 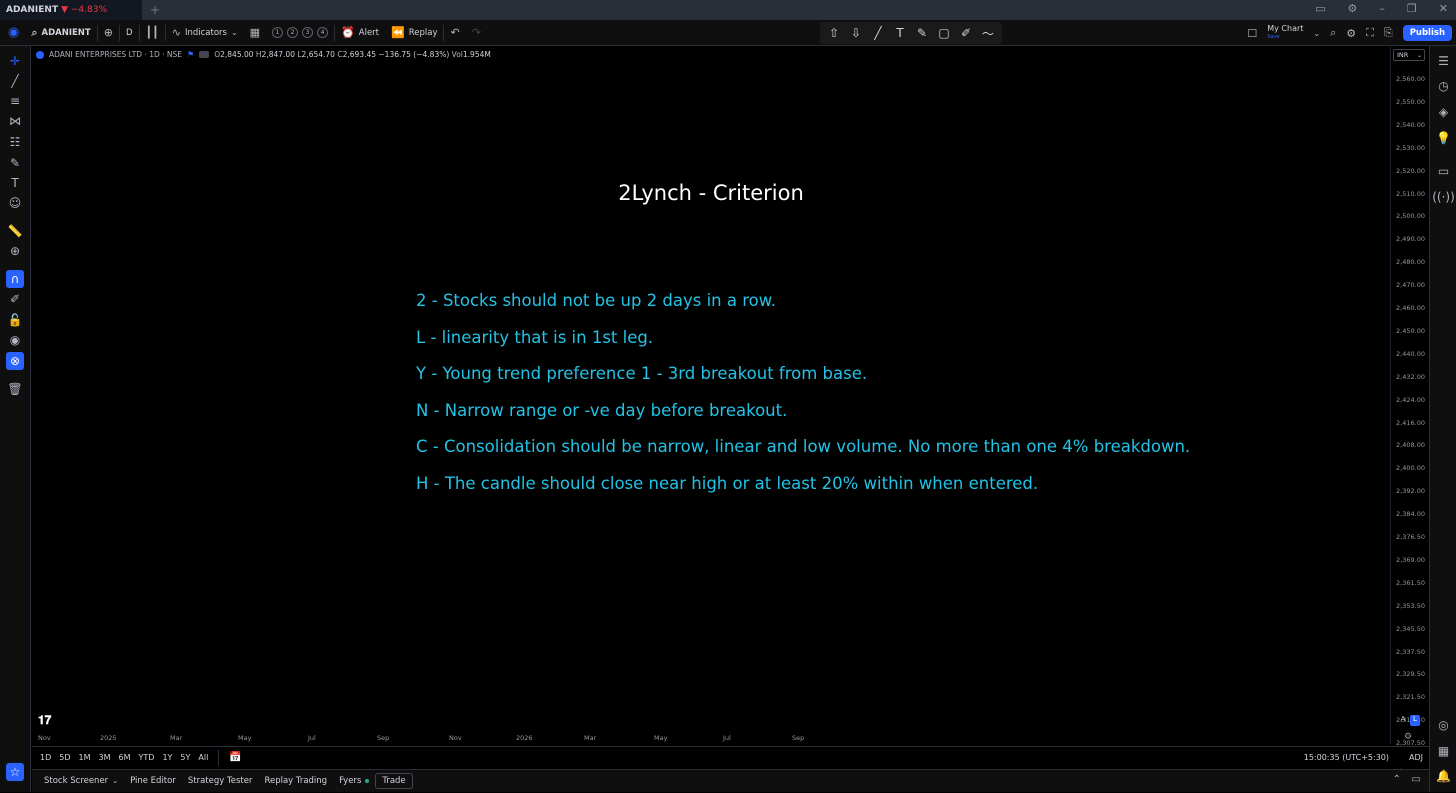 What do you see at coordinates (15, 299) in the screenshot?
I see `drawing-mode-icon: ✐` at bounding box center [15, 299].